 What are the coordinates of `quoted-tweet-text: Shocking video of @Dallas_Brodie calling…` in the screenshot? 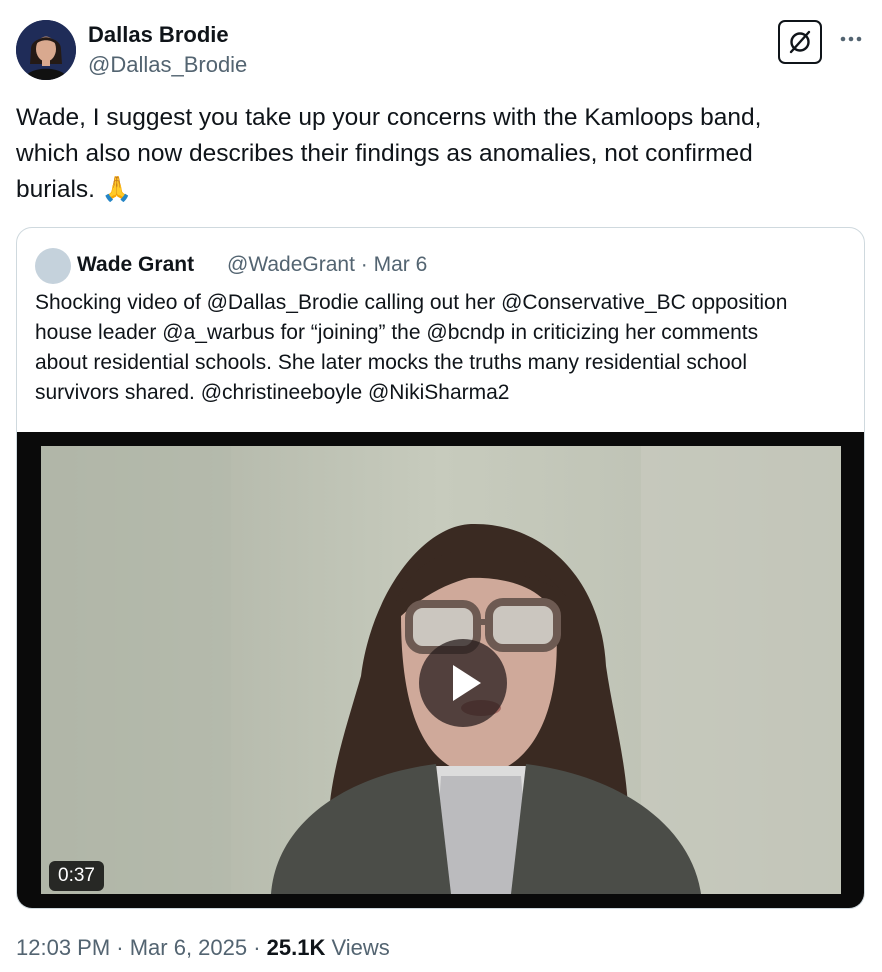 It's located at (445, 348).